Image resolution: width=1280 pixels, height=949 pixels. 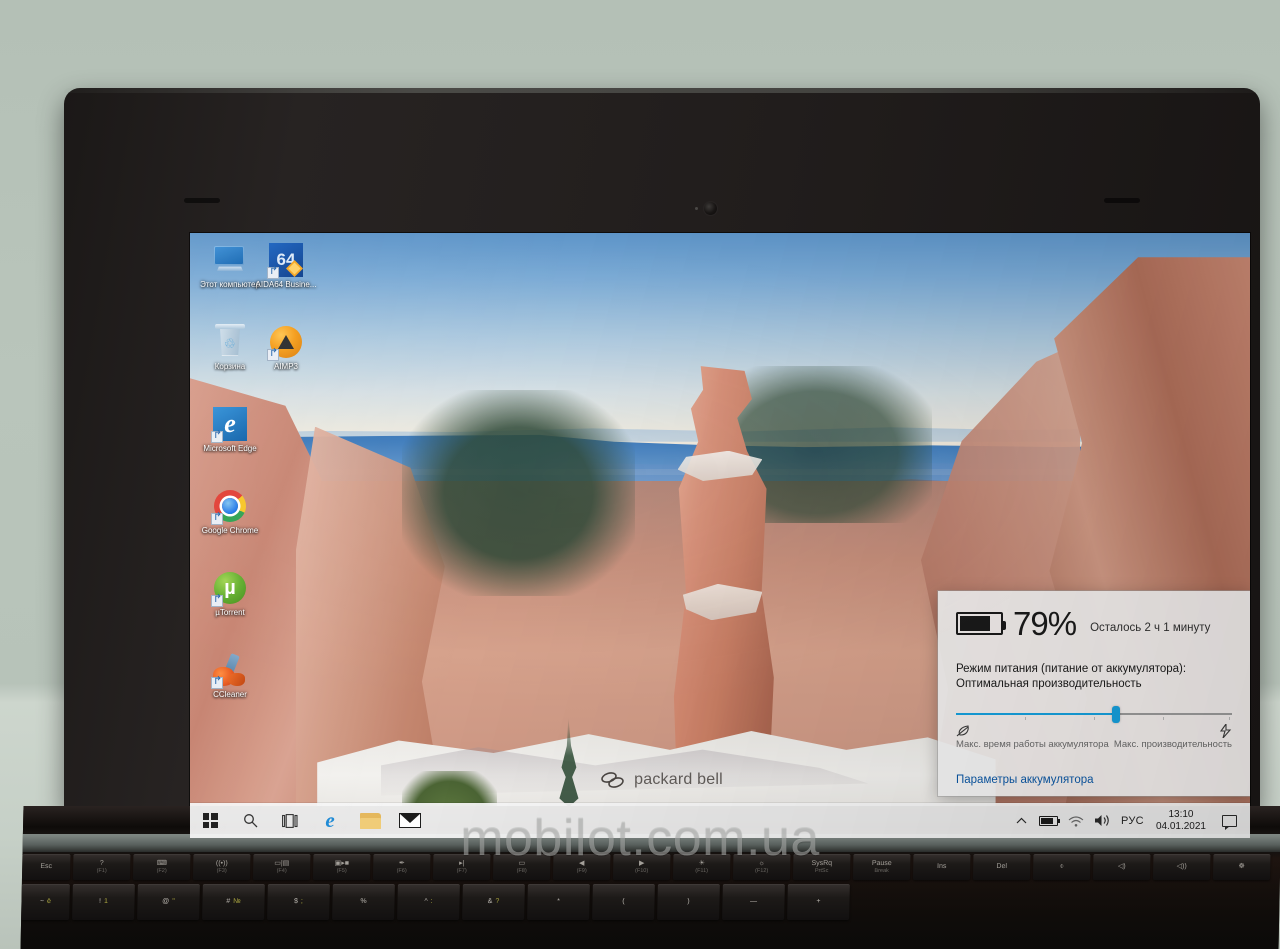 What do you see at coordinates (1102, 820) in the screenshot?
I see `tray-volume-button` at bounding box center [1102, 820].